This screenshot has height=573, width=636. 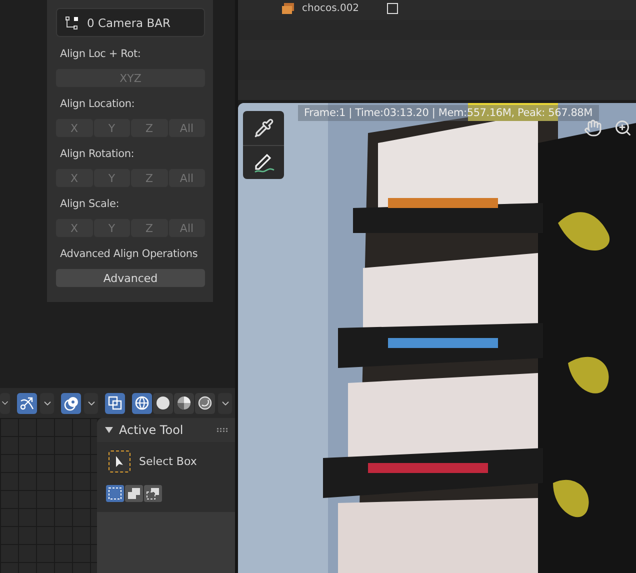 What do you see at coordinates (97, 104) in the screenshot?
I see `section-label: Align Location:` at bounding box center [97, 104].